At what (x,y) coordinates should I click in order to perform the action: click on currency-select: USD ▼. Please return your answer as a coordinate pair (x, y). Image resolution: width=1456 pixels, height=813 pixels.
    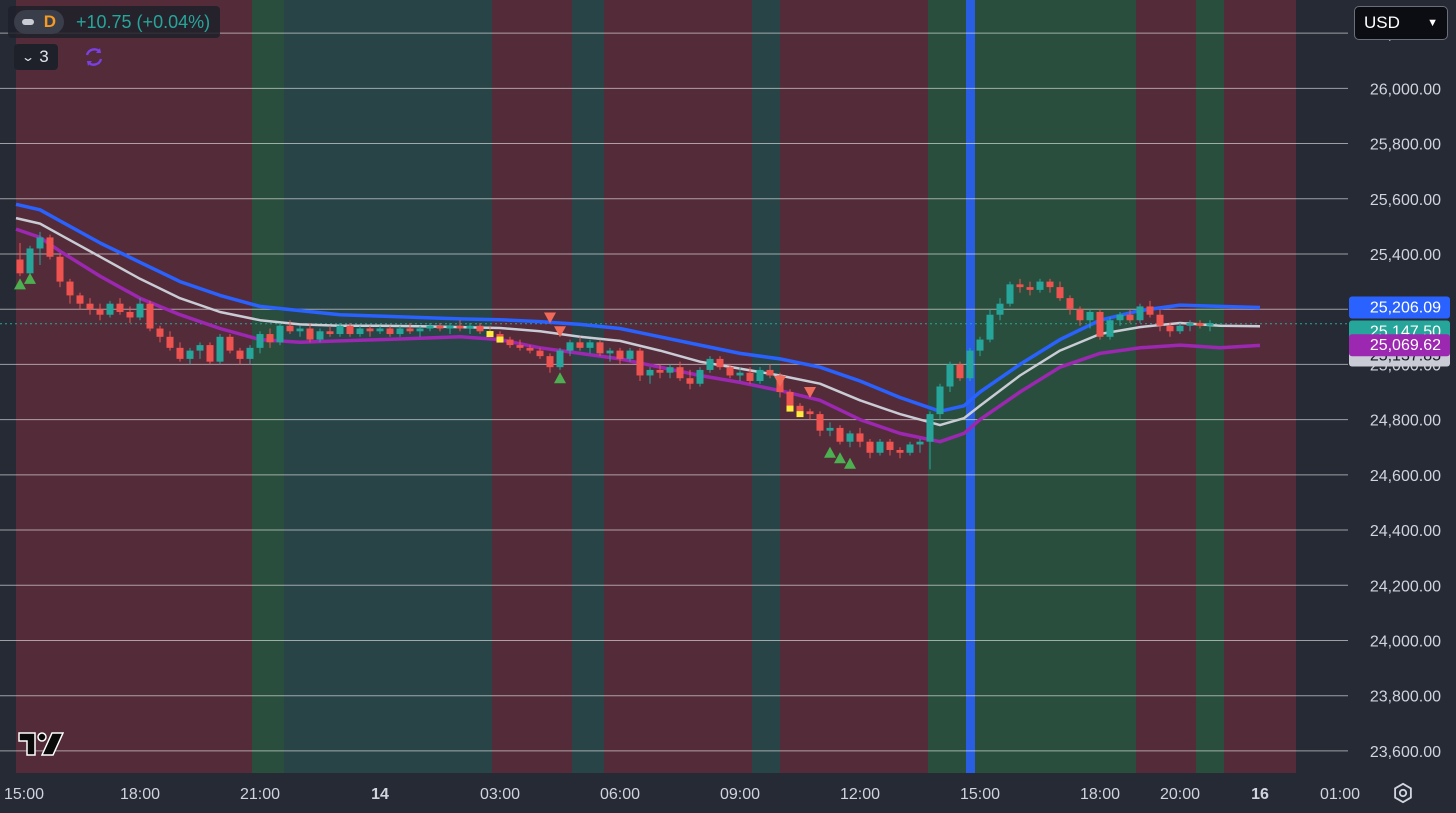
    Looking at the image, I should click on (1401, 23).